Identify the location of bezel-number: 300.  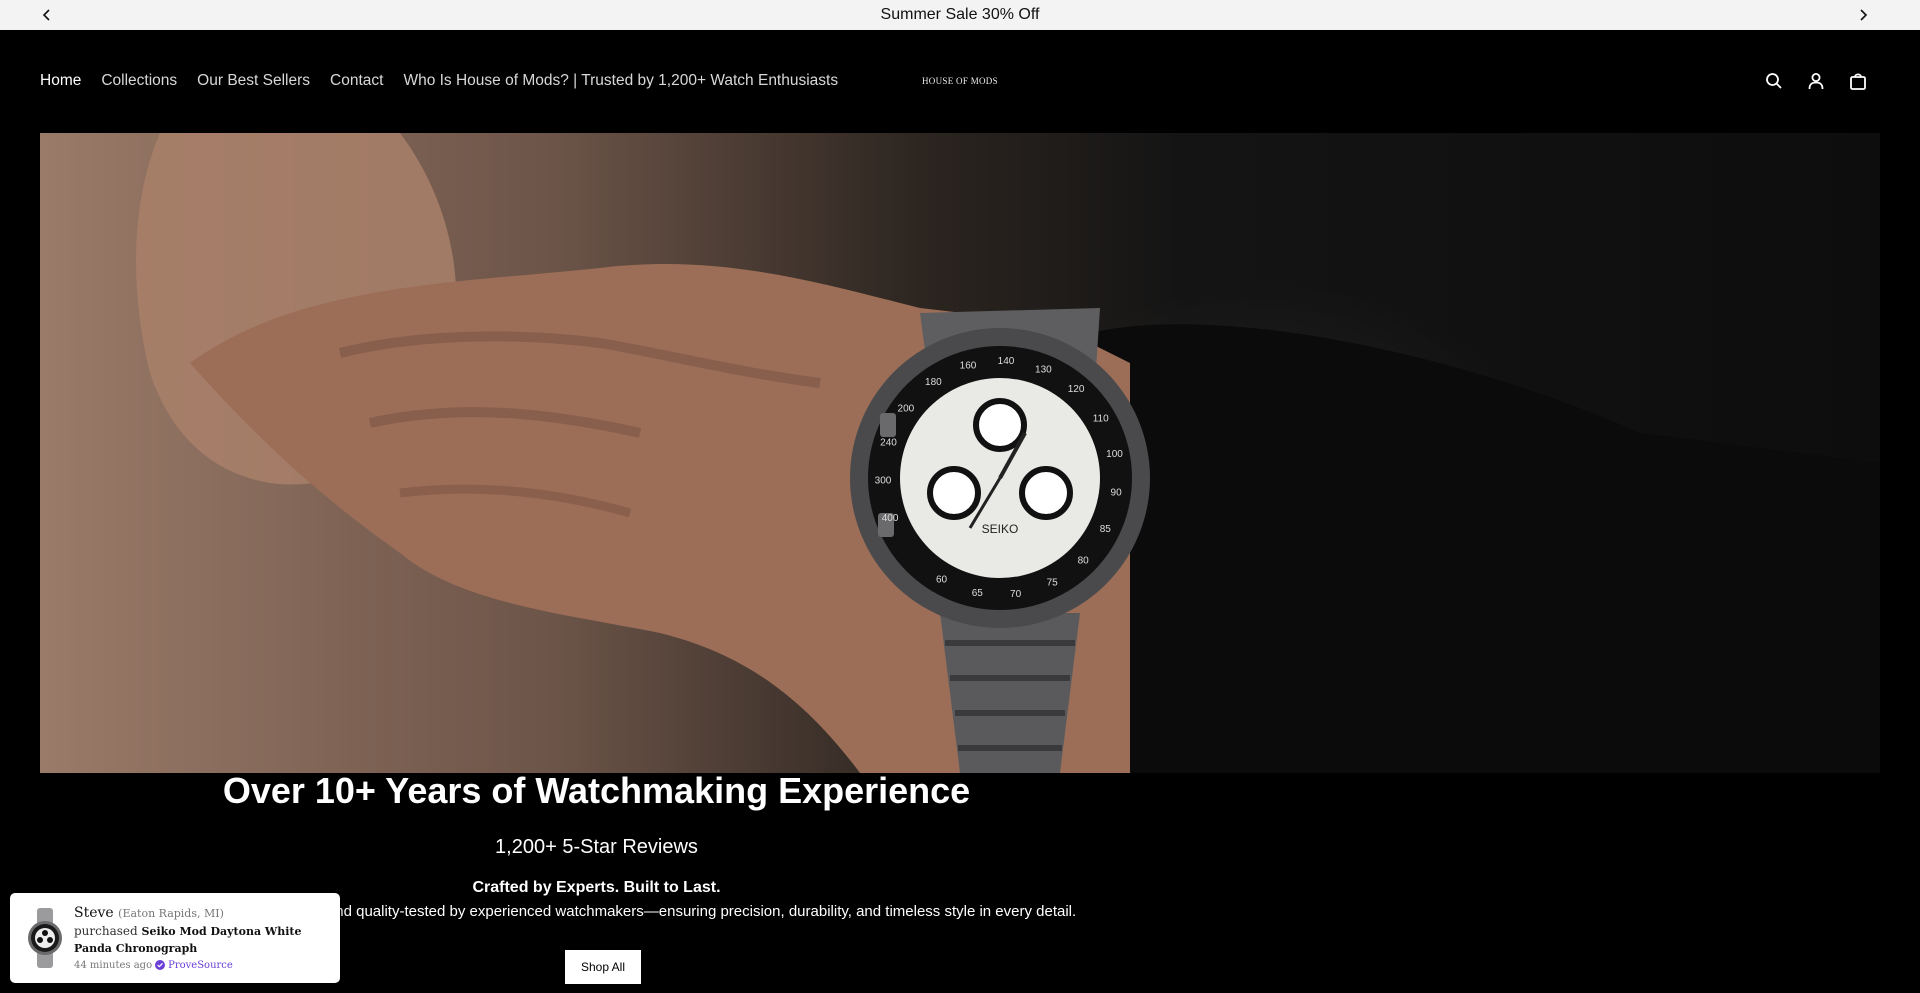
(883, 480).